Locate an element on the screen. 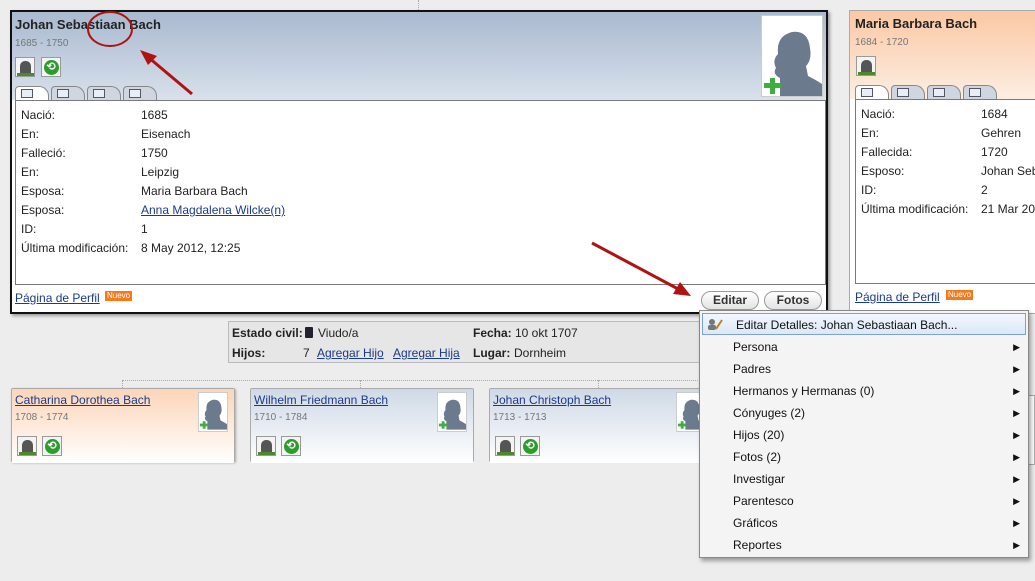  menu-item-label: Padres is located at coordinates (752, 369).